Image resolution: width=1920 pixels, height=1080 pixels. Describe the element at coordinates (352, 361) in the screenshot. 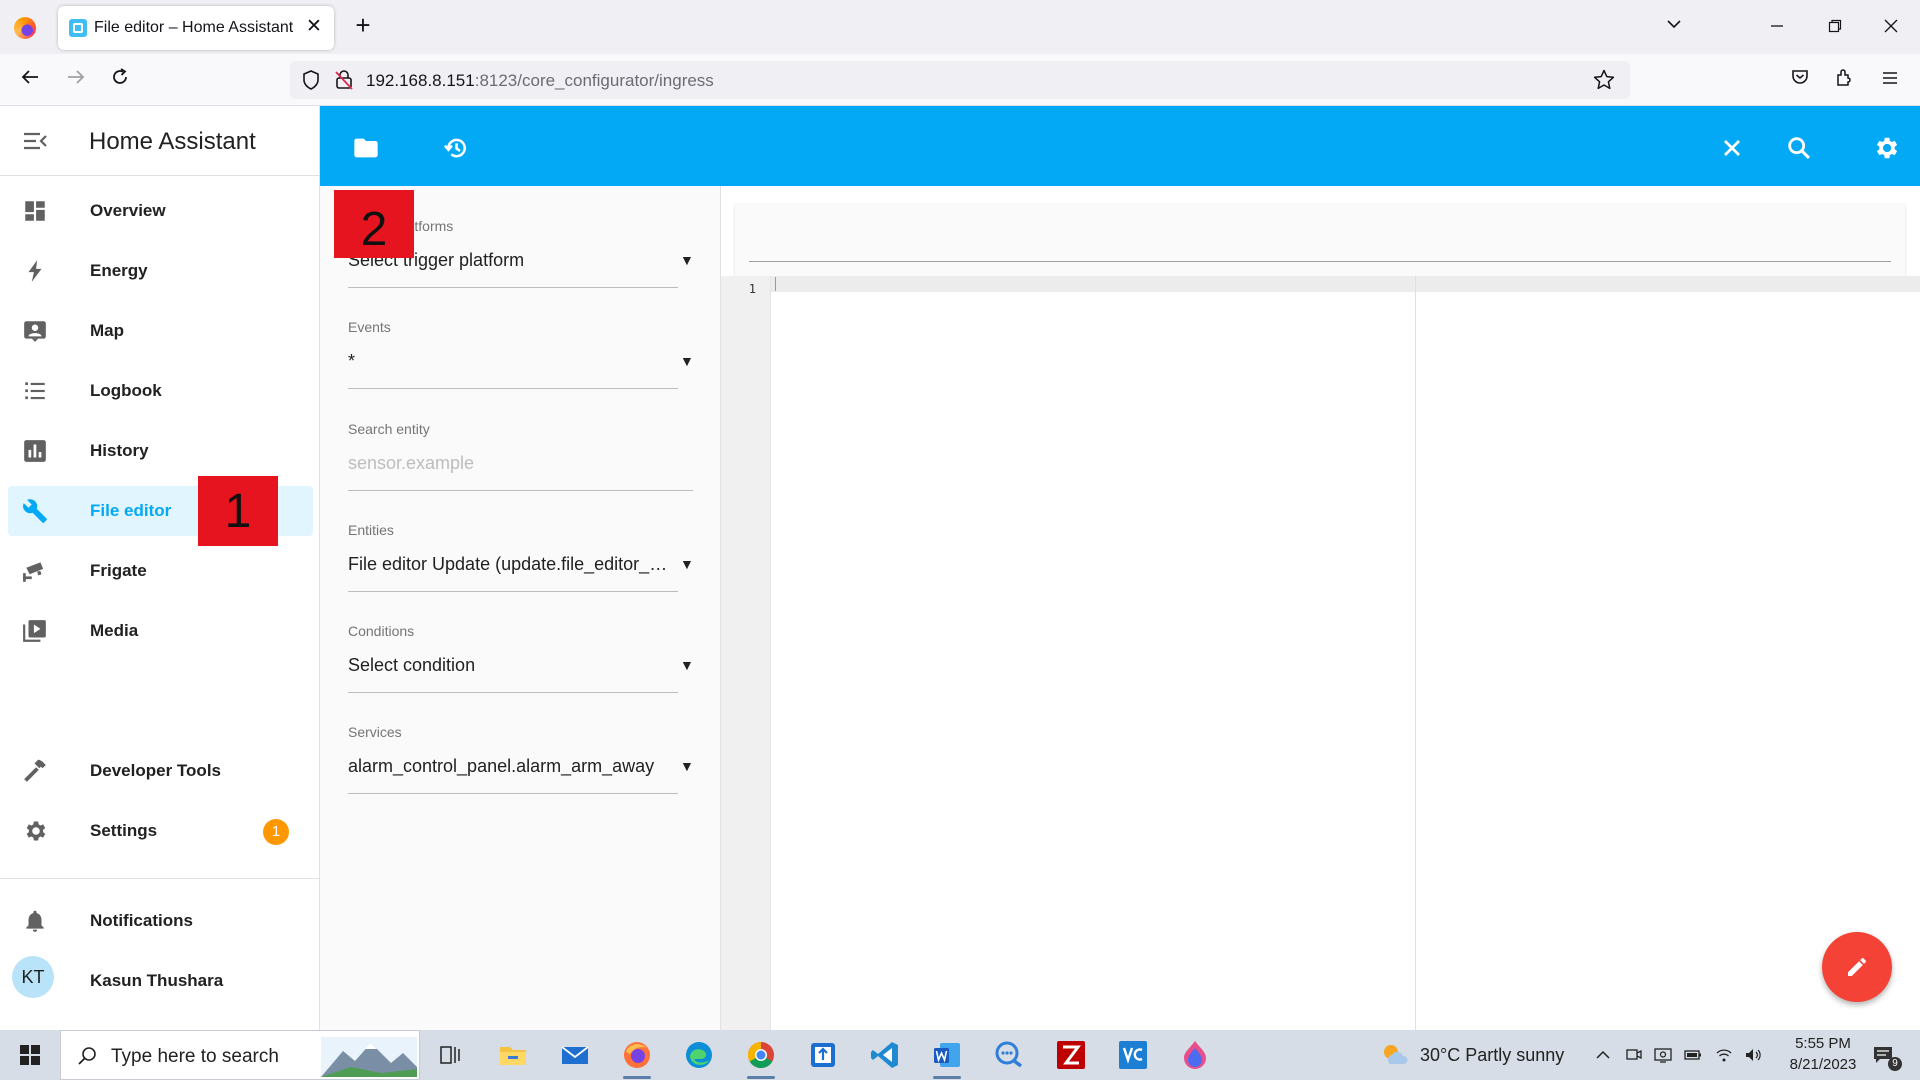

I see `field-value: *` at that location.